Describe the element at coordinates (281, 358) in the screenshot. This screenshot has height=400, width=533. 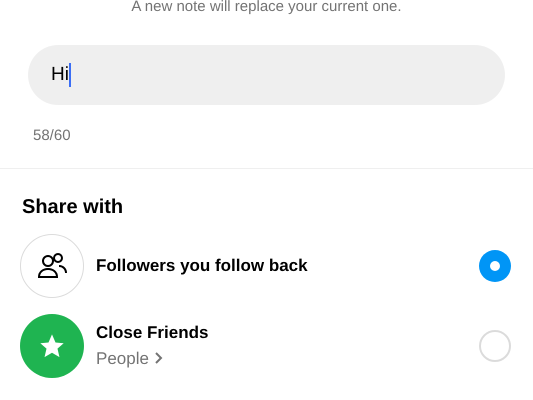
I see `option-sublabel: People` at that location.